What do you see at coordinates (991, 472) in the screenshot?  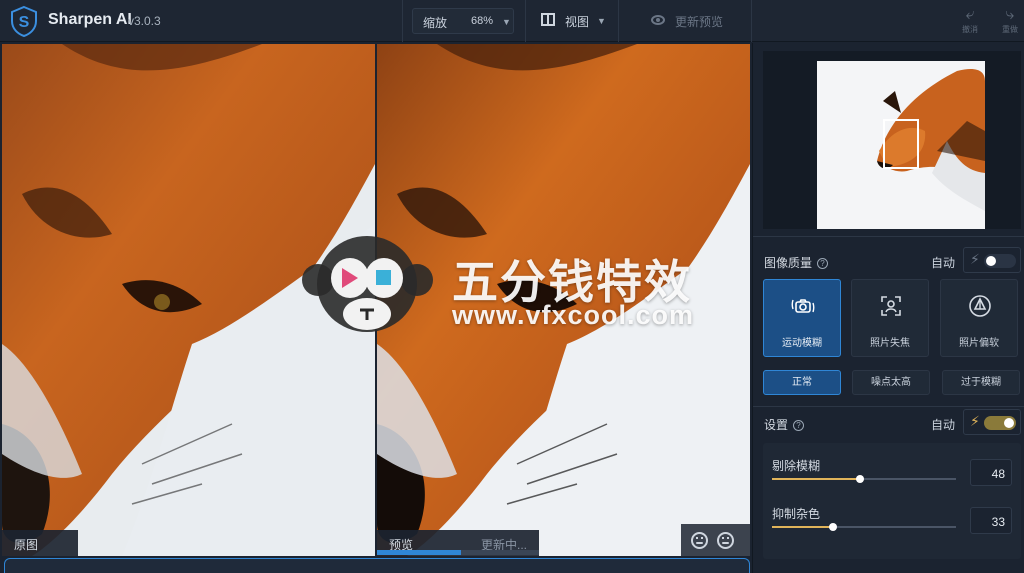 I see `remove-blur-value: 48` at bounding box center [991, 472].